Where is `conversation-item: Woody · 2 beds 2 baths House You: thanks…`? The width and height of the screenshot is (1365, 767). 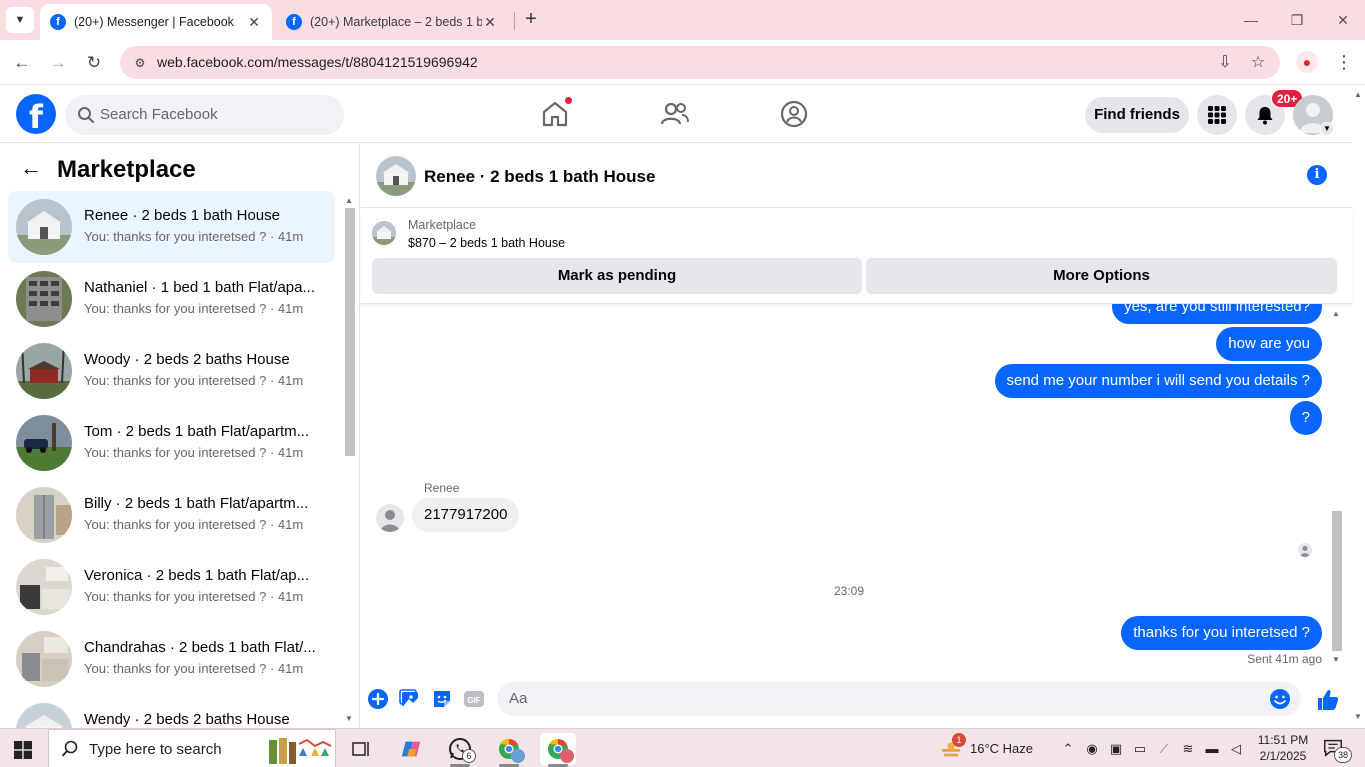 conversation-item: Woody · 2 beds 2 baths House You: thanks… is located at coordinates (171, 371).